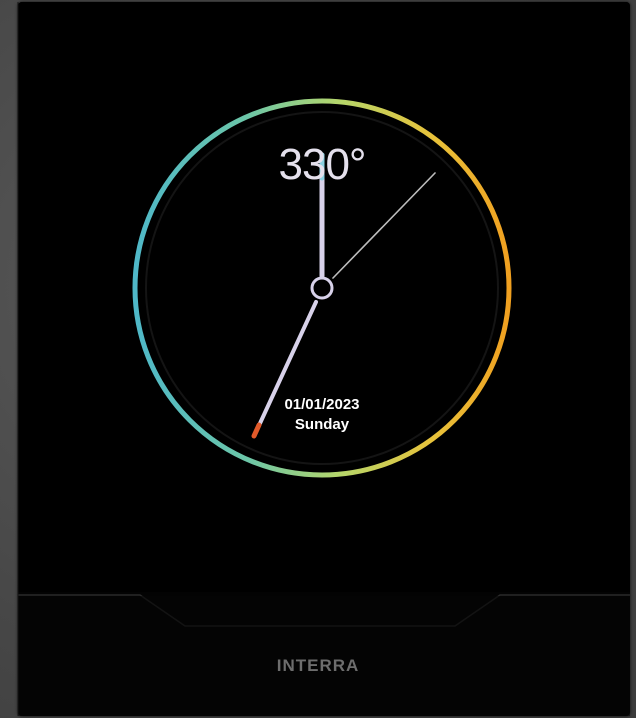  Describe the element at coordinates (322, 404) in the screenshot. I see `date-label: 01/01/2023` at that location.